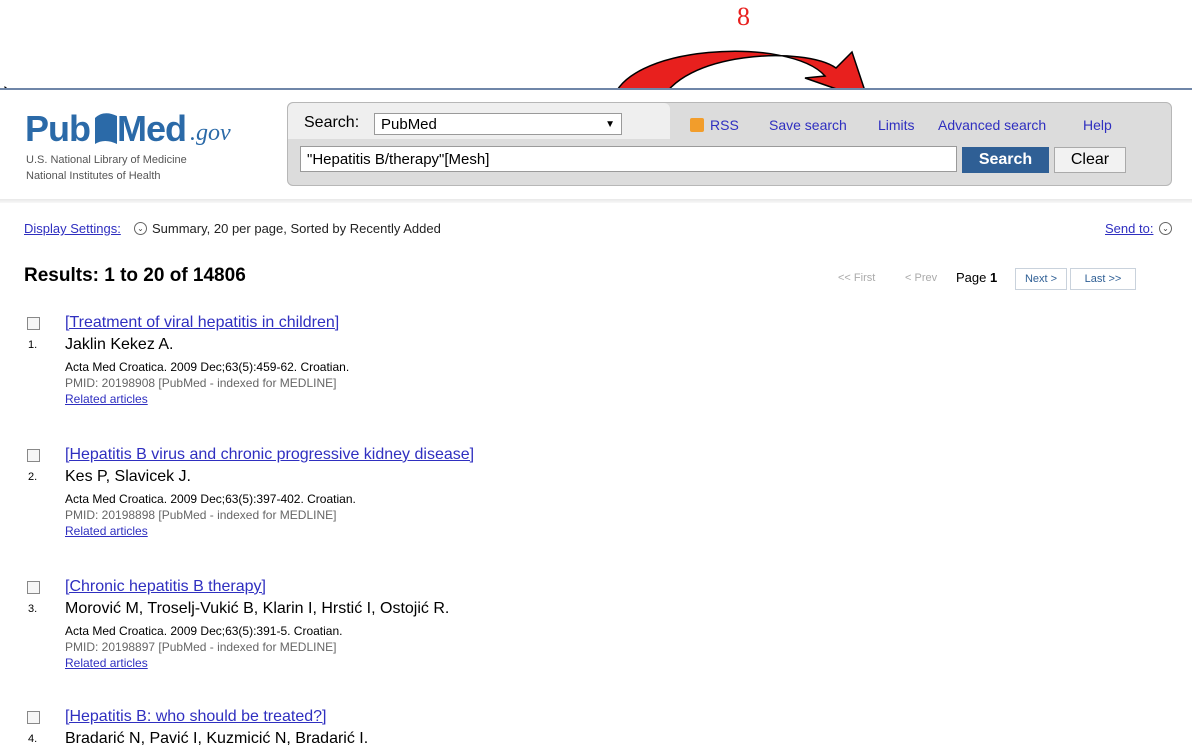  What do you see at coordinates (93, 176) in the screenshot?
I see `nih-label: National Institutes of Health` at bounding box center [93, 176].